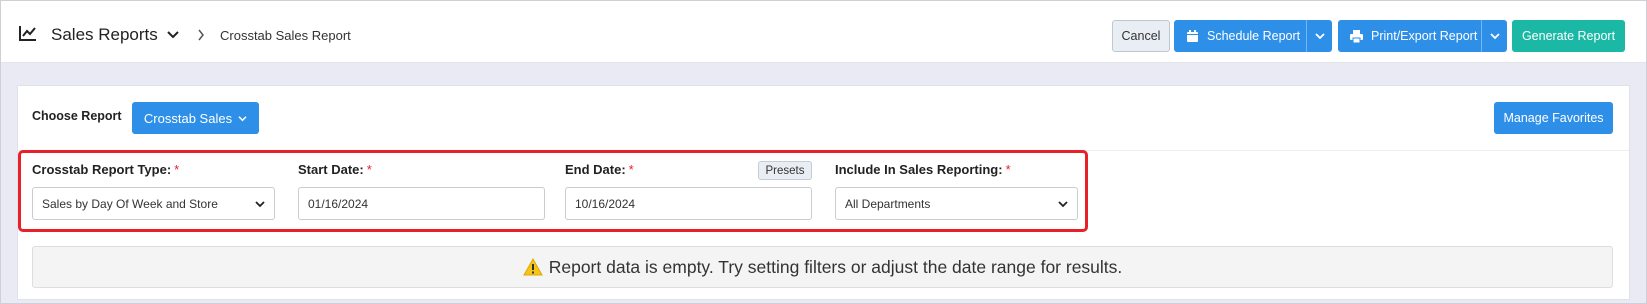  I want to click on end-date-input: 10/16/2024, so click(688, 203).